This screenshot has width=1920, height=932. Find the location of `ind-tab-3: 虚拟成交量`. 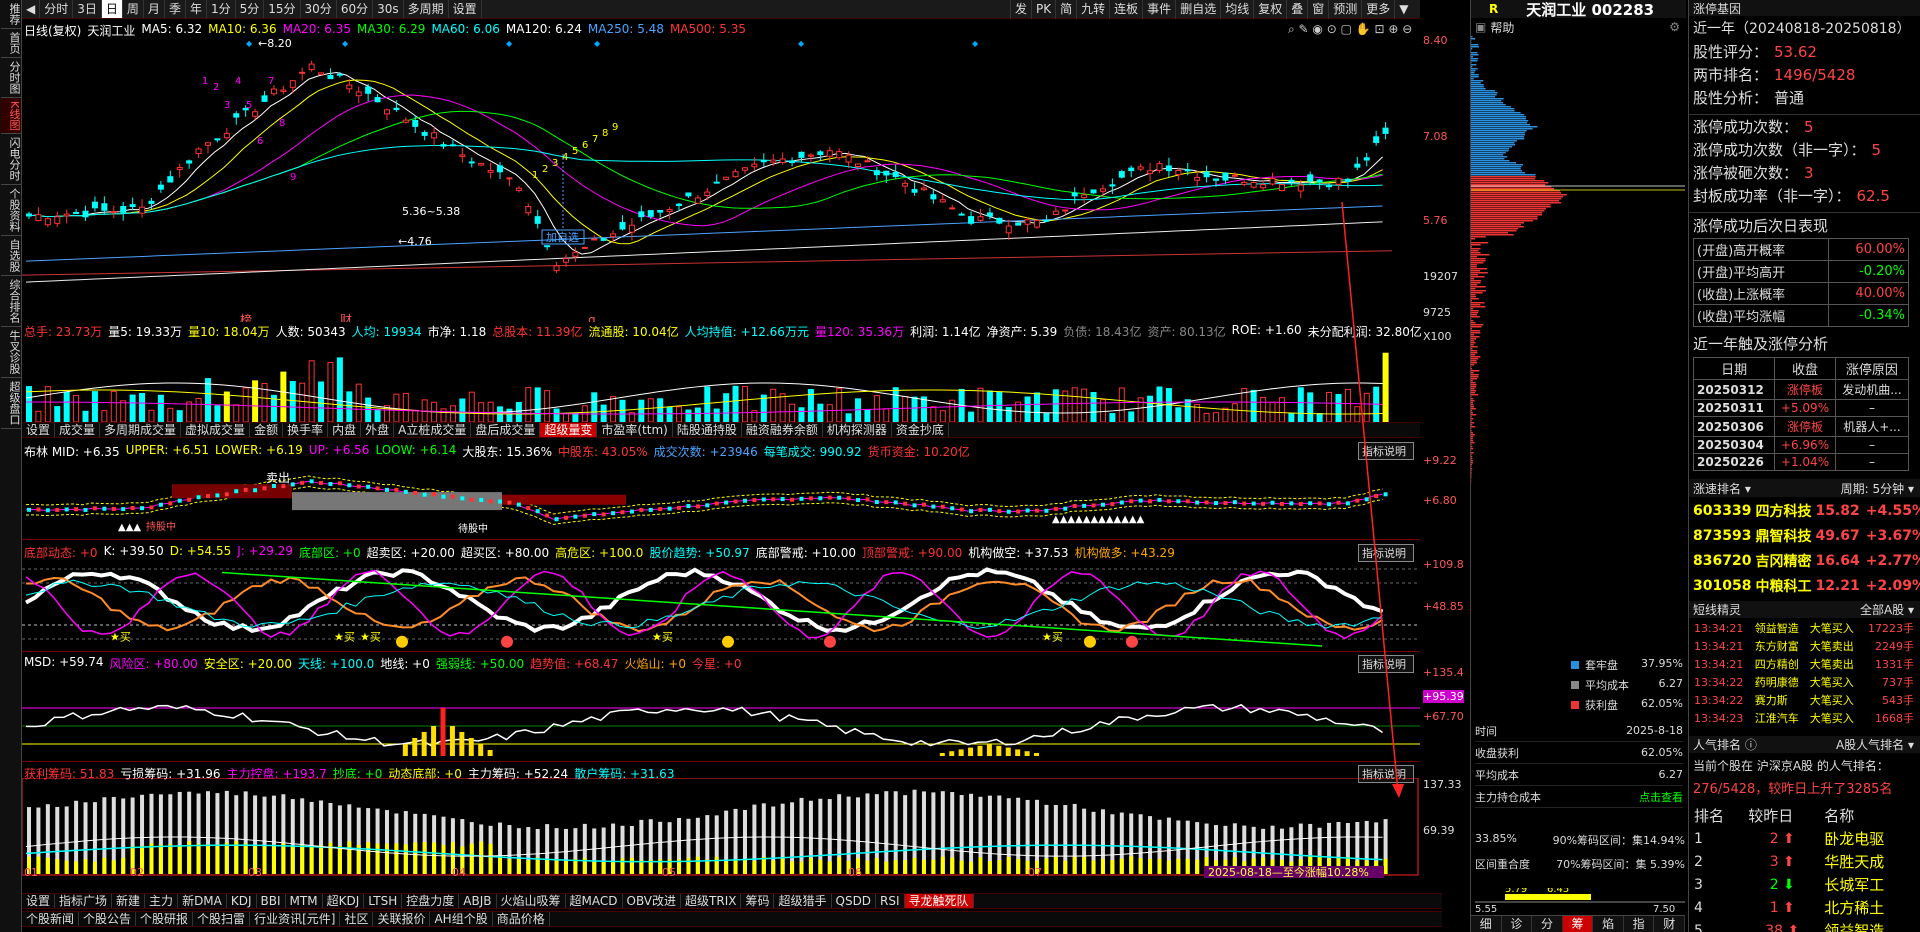

ind-tab-3: 虚拟成交量 is located at coordinates (216, 430).